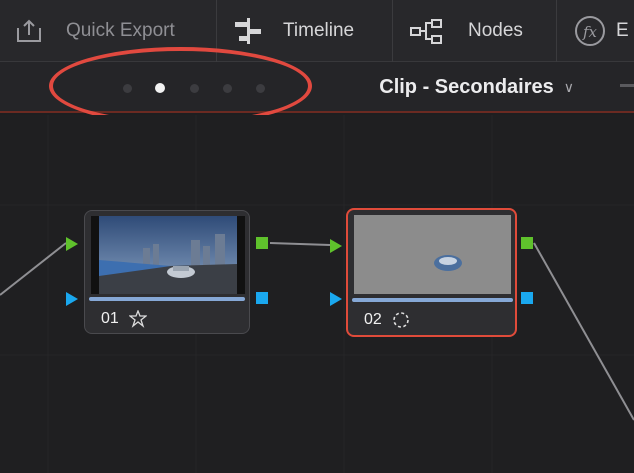 Image resolution: width=634 pixels, height=473 pixels. What do you see at coordinates (495, 30) in the screenshot?
I see `nodes-label: Nodes` at bounding box center [495, 30].